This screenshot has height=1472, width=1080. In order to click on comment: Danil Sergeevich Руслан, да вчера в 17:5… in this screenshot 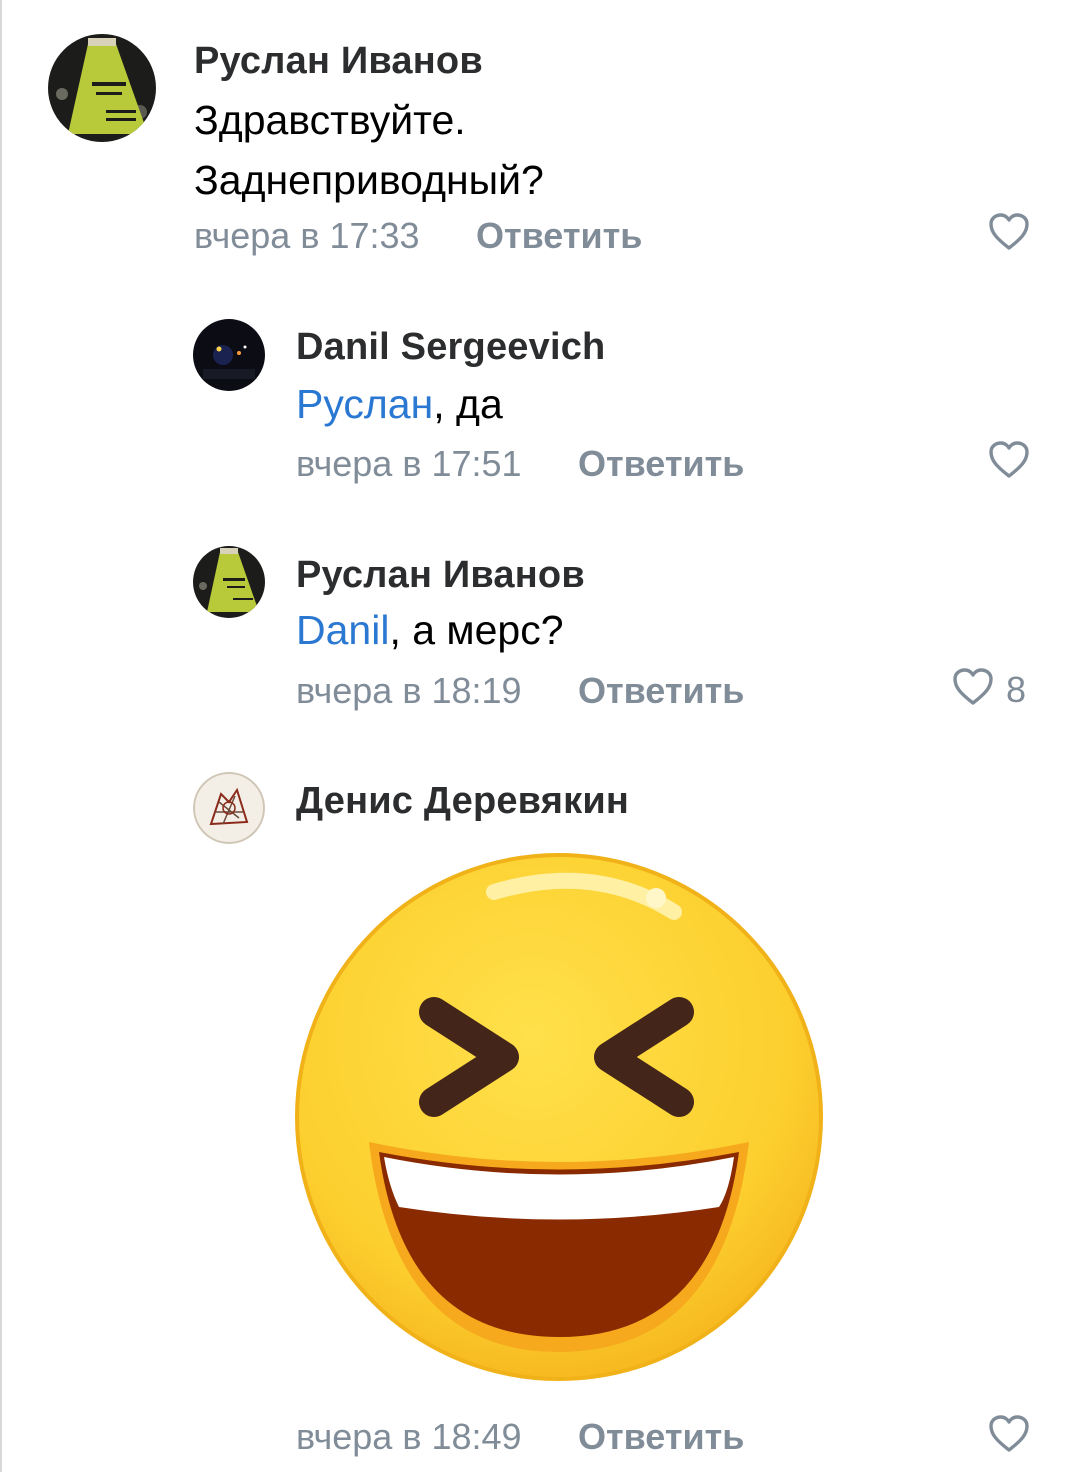, I will do `click(540, 400)`.